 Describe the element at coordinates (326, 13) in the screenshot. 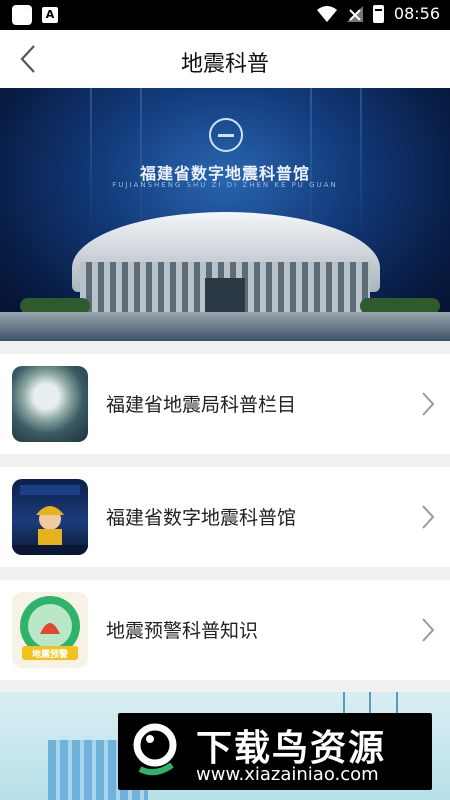

I see `wifi-icon` at that location.